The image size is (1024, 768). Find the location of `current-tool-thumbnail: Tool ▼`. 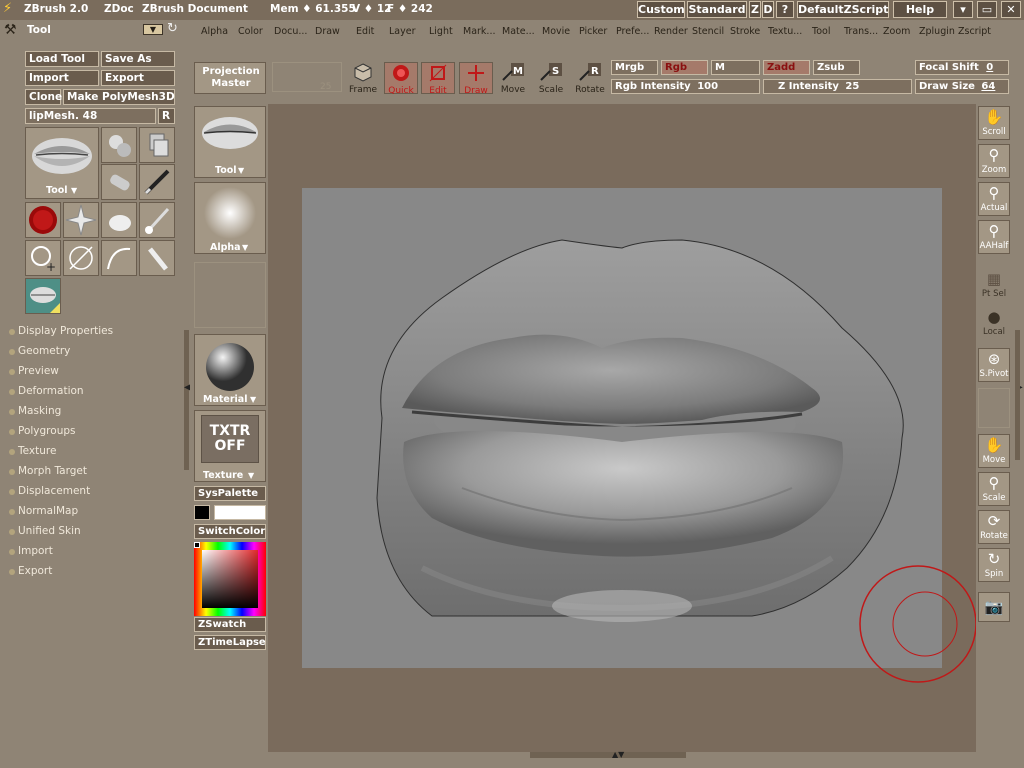

current-tool-thumbnail: Tool ▼ is located at coordinates (62, 163).